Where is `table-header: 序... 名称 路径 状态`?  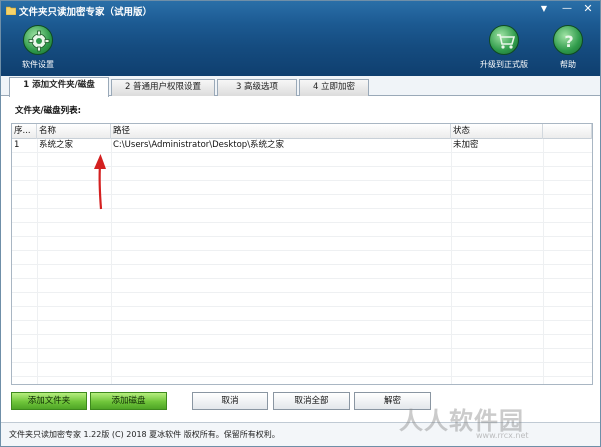
table-header: 序... 名称 路径 状态 is located at coordinates (302, 131).